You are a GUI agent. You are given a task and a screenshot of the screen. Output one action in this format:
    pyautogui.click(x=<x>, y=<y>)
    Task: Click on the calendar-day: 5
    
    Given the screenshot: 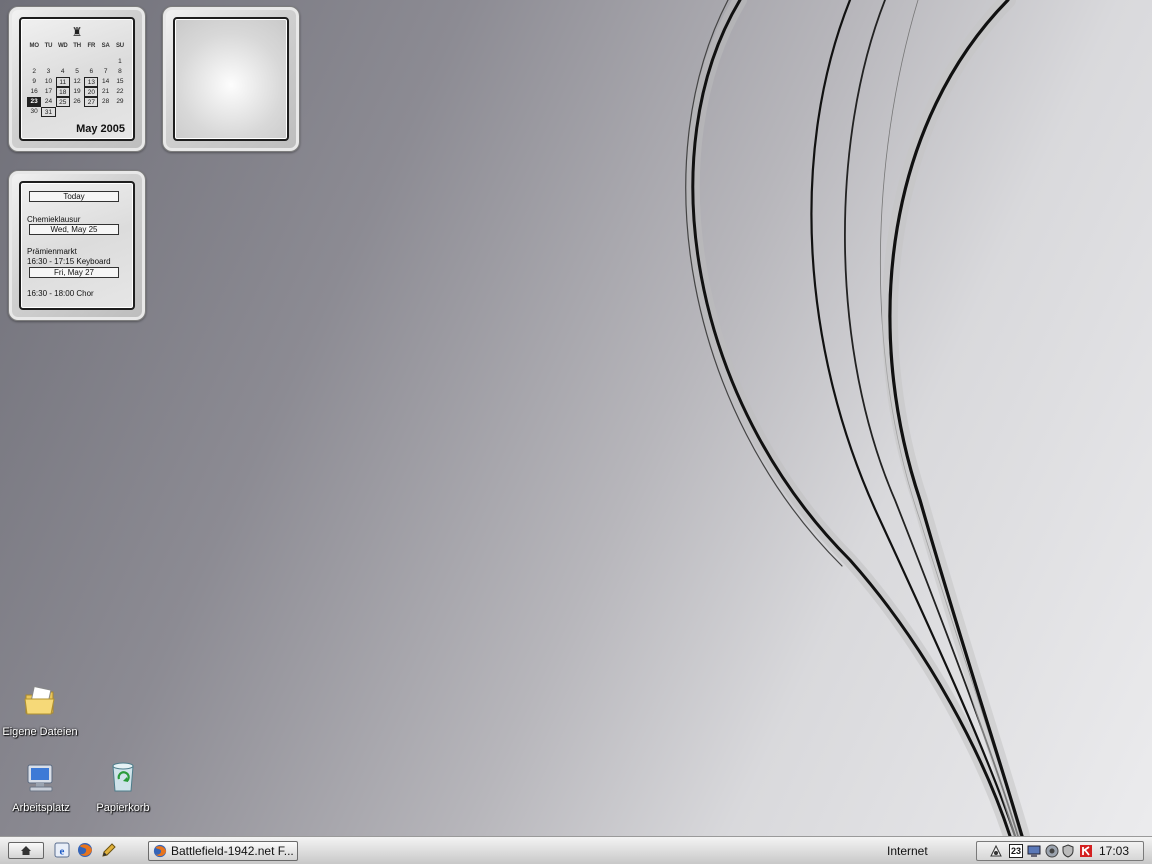 What is the action you would take?
    pyautogui.click(x=77, y=72)
    